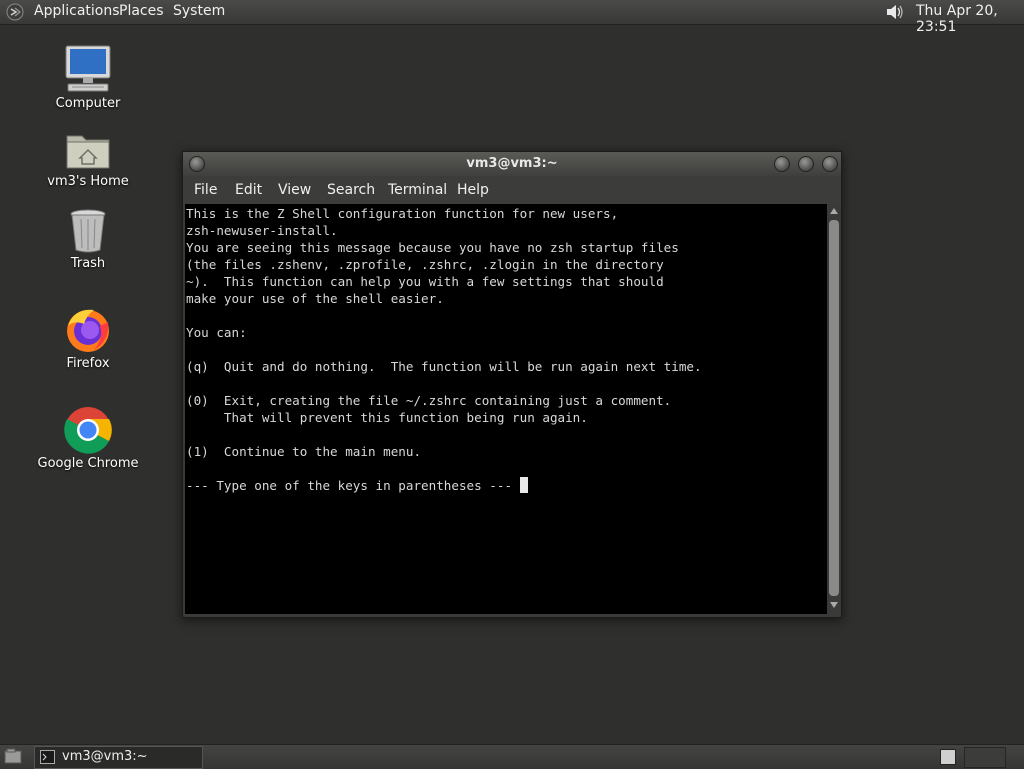 The width and height of the screenshot is (1024, 769). What do you see at coordinates (834, 211) in the screenshot?
I see `scroll-up-icon` at bounding box center [834, 211].